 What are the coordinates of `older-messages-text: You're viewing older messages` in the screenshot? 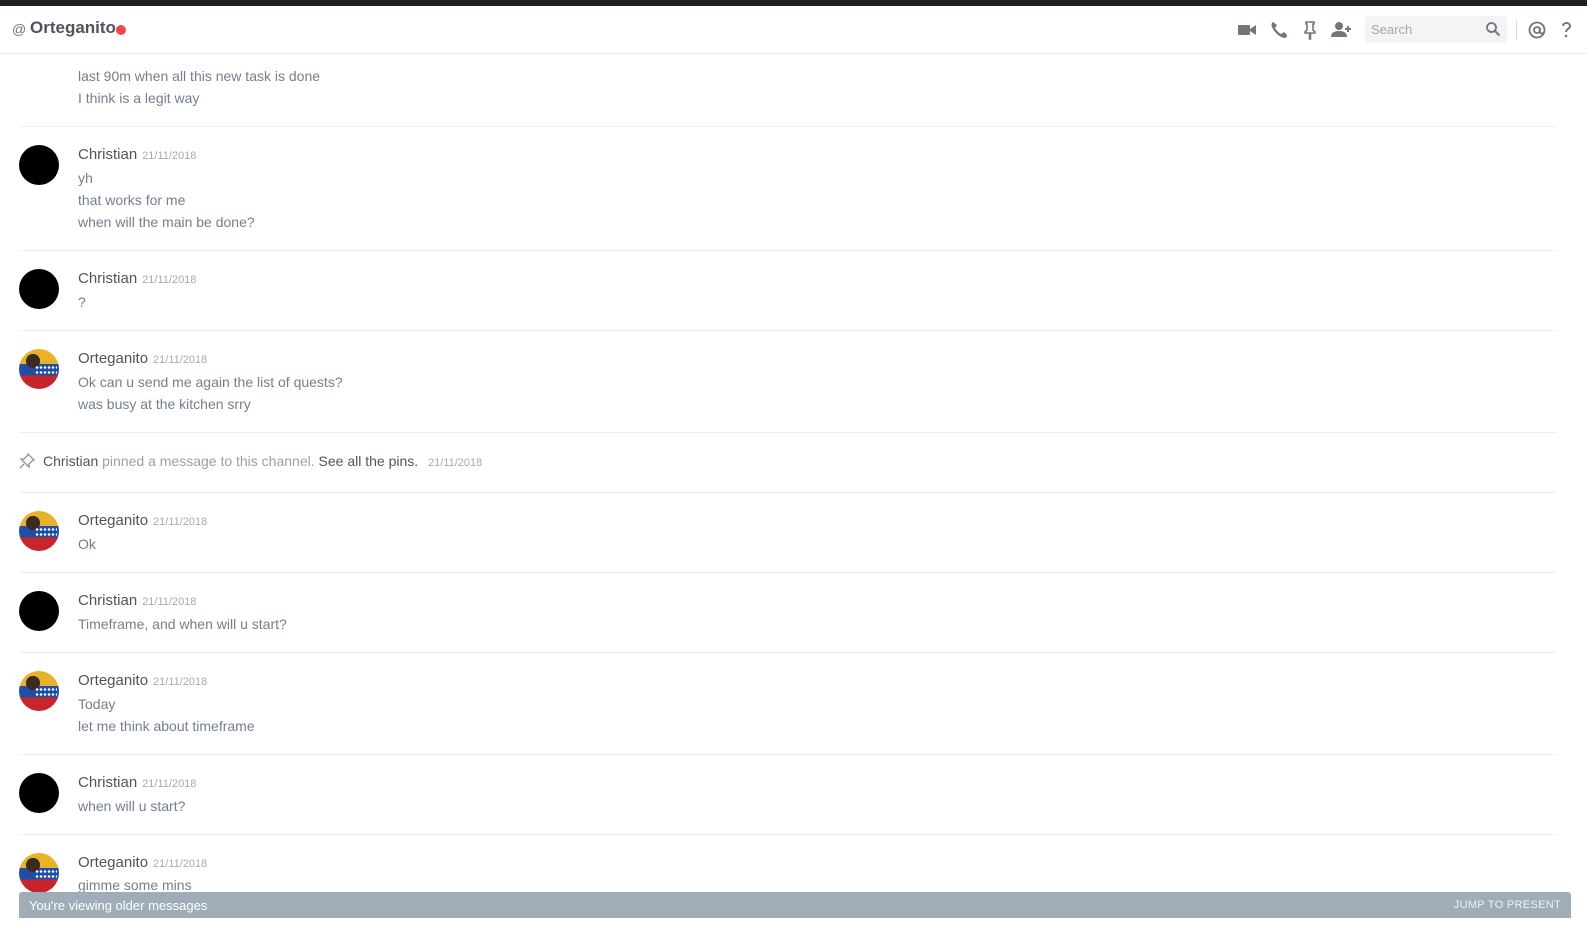 It's located at (118, 905).